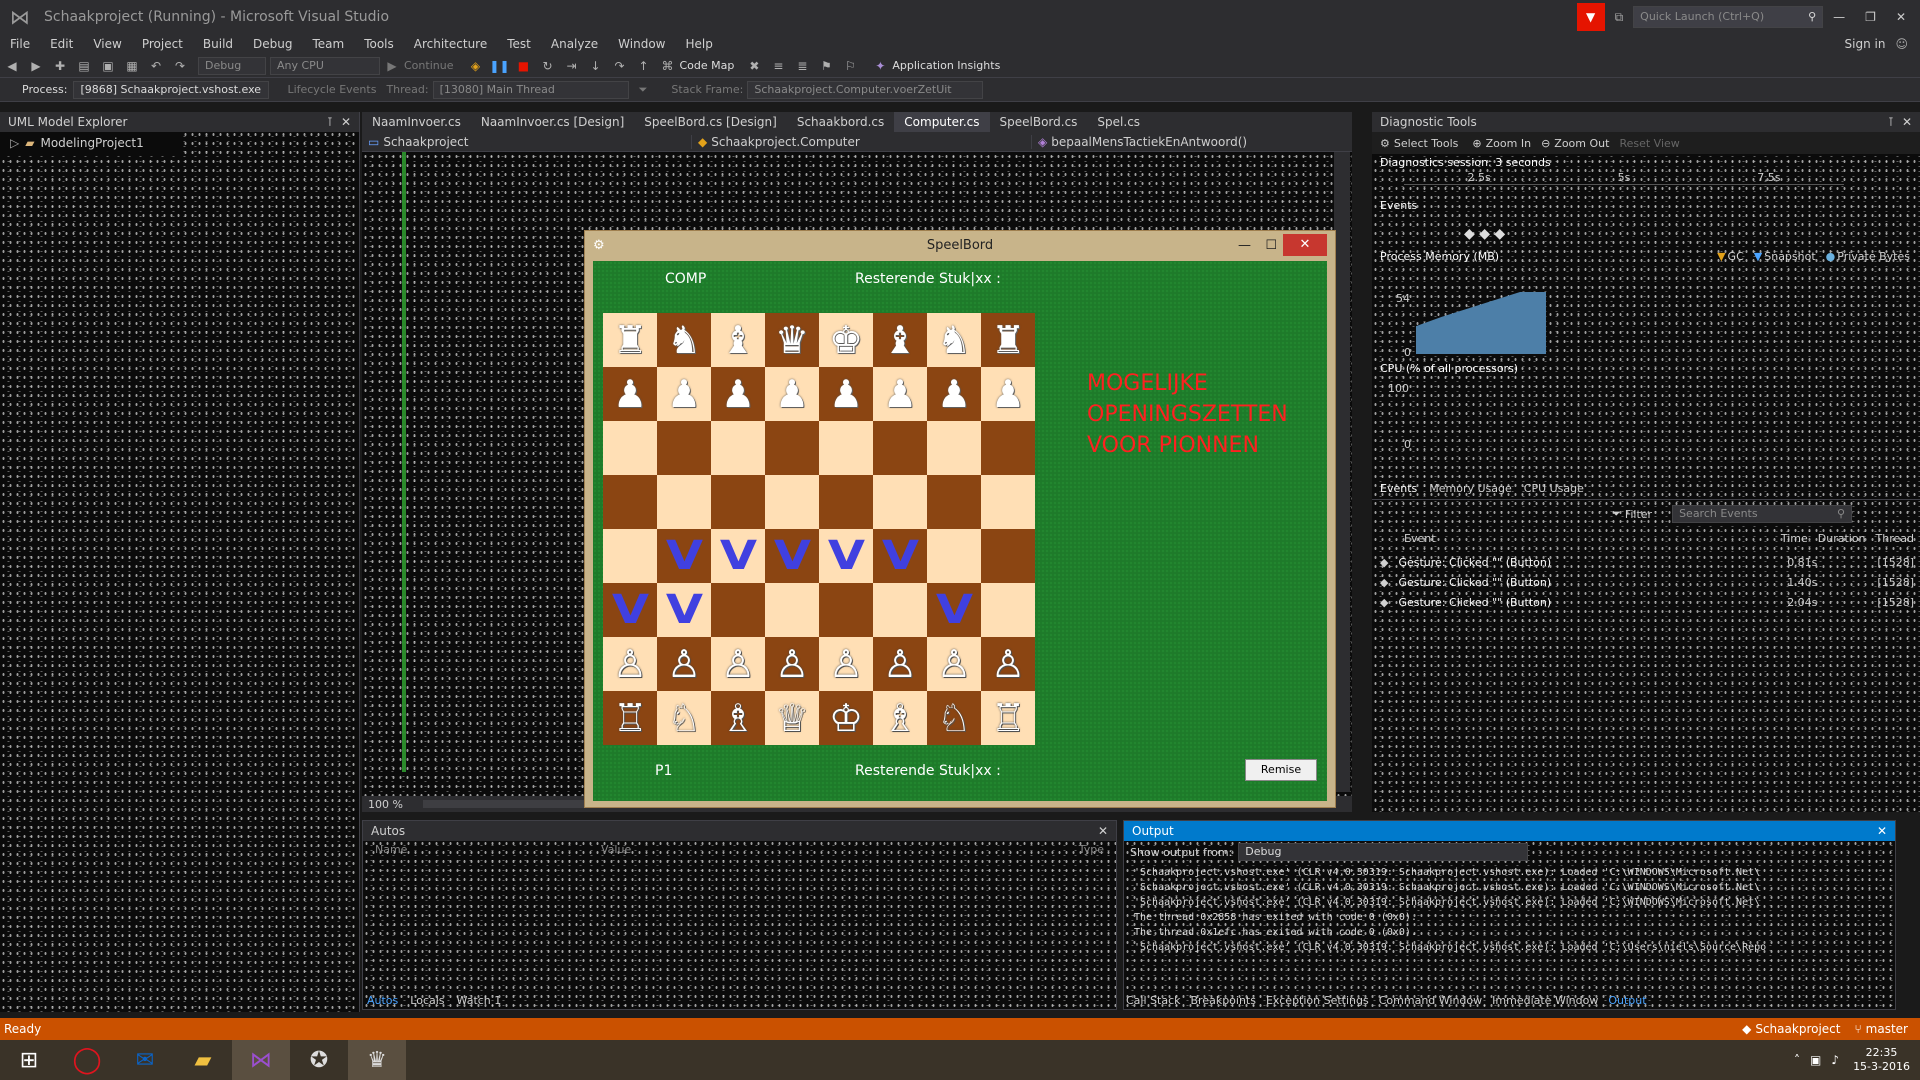  I want to click on back-icon: ◀, so click(12, 66).